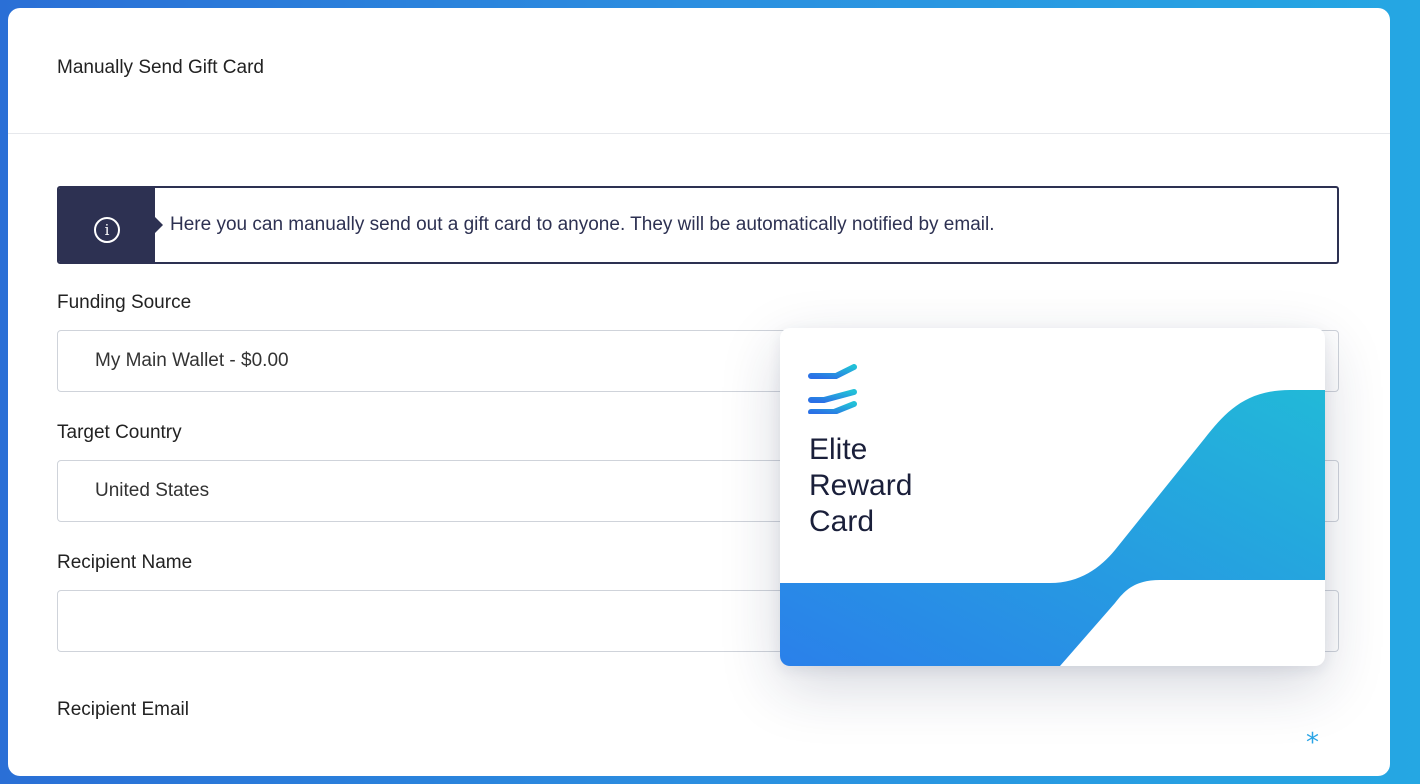 This screenshot has width=1420, height=784. I want to click on page-title: Manually Send Gift Card, so click(160, 67).